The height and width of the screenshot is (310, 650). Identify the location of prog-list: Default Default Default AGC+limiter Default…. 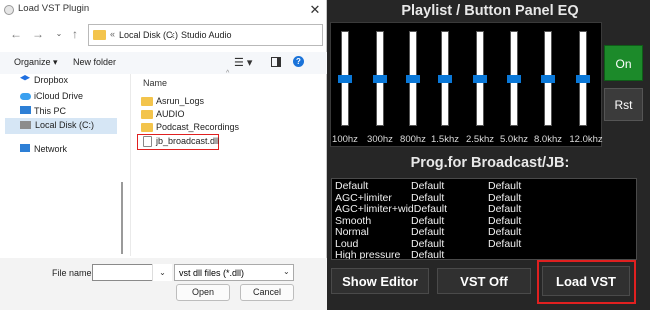
(484, 219).